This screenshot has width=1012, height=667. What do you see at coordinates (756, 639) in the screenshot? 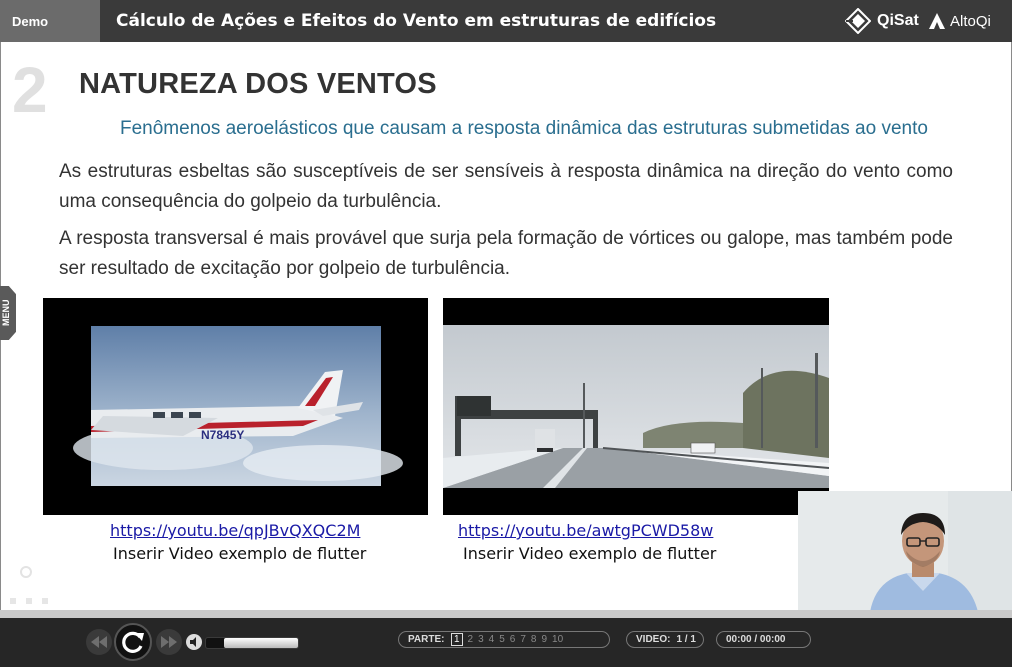
I see `time-value: 00:00 / 00:00` at bounding box center [756, 639].